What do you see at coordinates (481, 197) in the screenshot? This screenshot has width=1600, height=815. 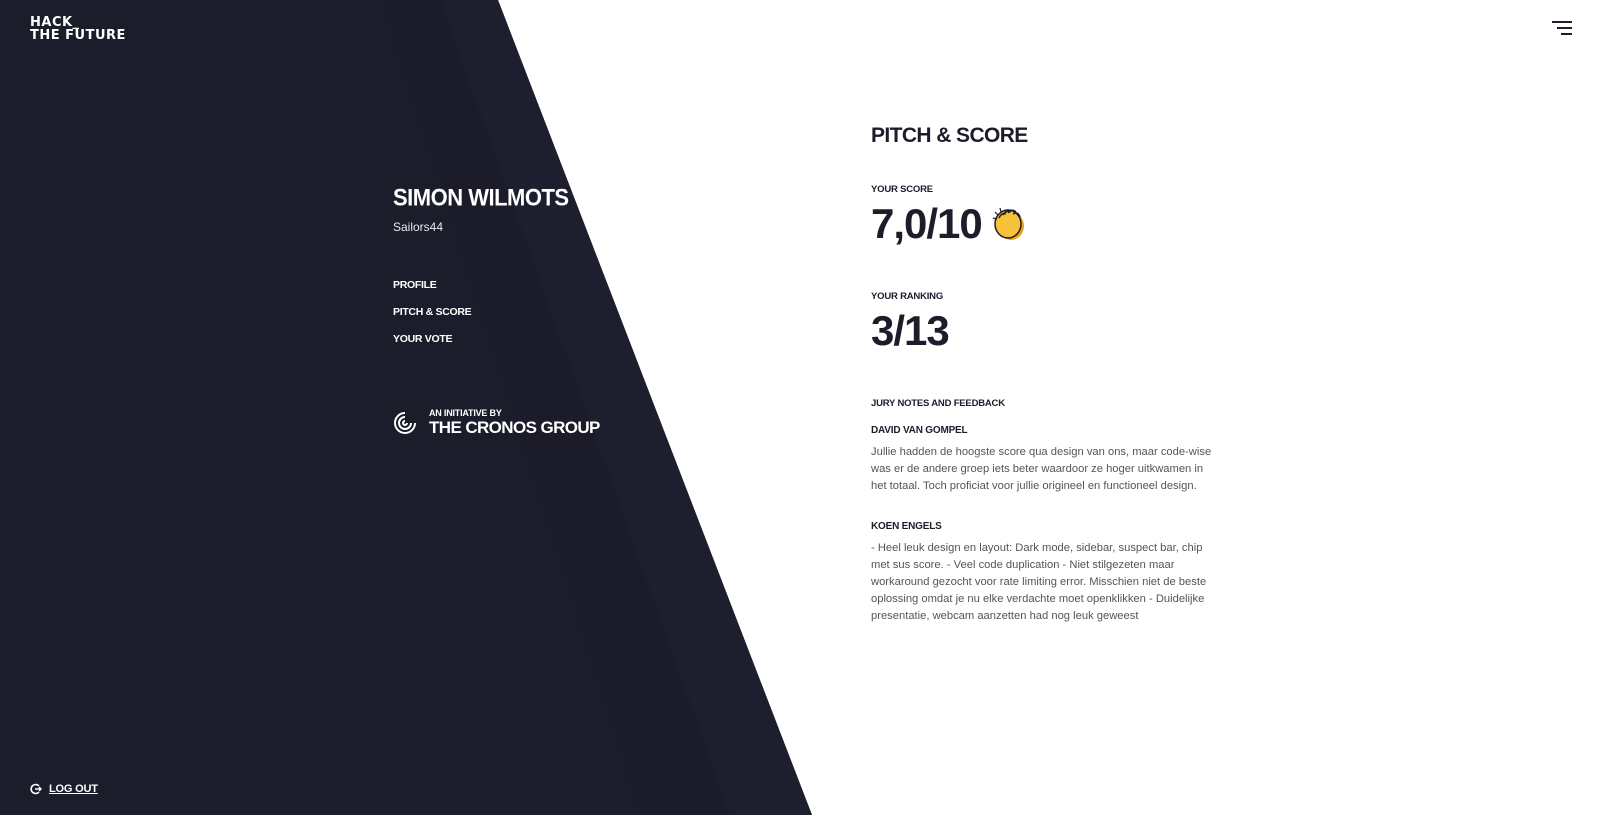 I see `user-name: SIMON WILMOTS` at bounding box center [481, 197].